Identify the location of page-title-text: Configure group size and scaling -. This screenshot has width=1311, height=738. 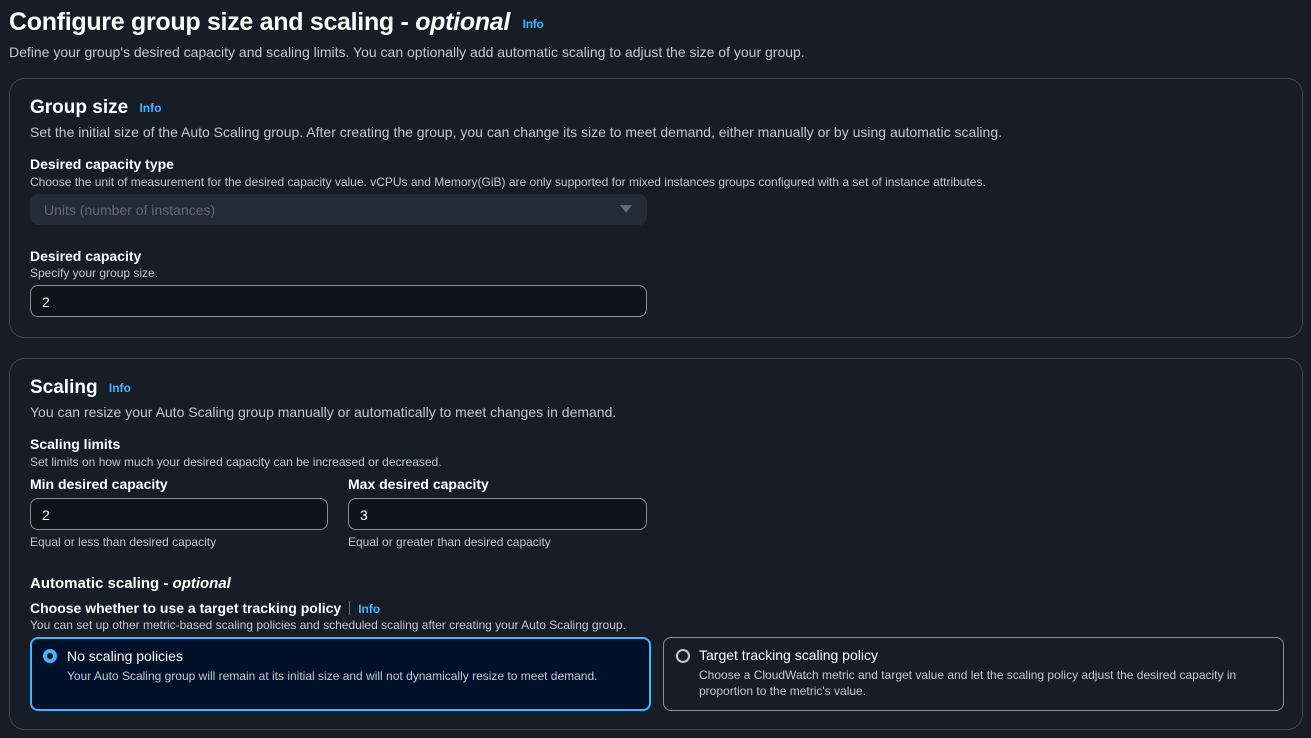
(212, 22).